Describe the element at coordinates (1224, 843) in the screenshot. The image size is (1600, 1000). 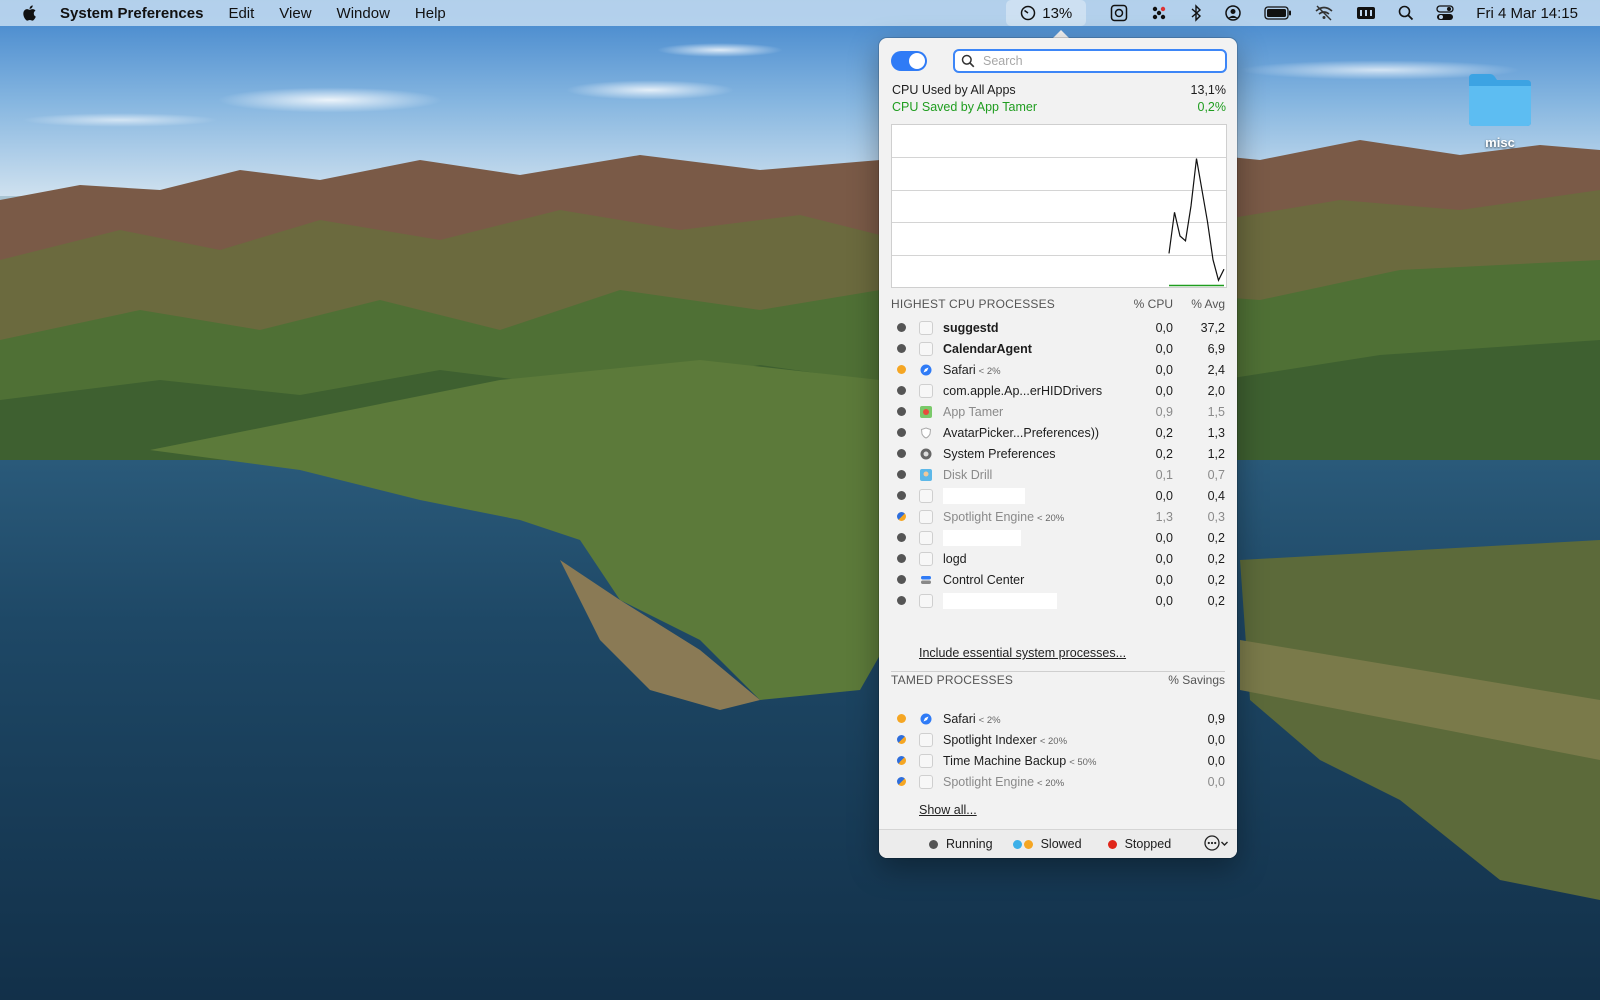
I see `chevron-down-icon` at that location.